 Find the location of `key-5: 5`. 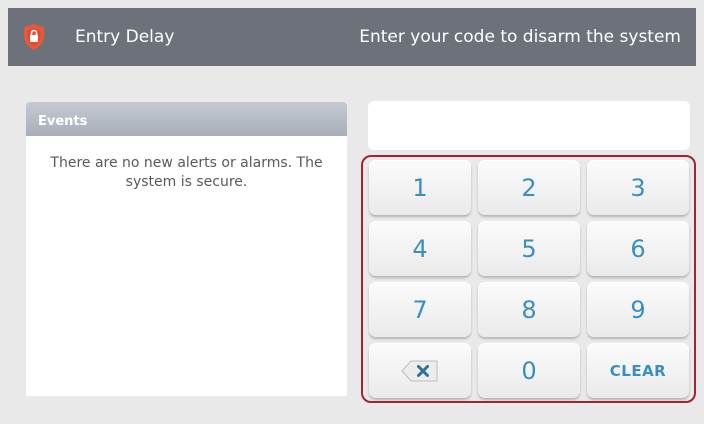

key-5: 5 is located at coordinates (529, 248).